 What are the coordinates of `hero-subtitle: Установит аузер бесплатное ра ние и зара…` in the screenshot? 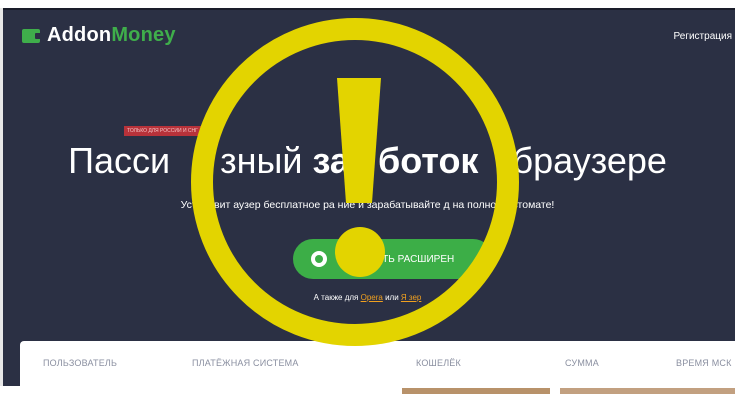 It's located at (367, 205).